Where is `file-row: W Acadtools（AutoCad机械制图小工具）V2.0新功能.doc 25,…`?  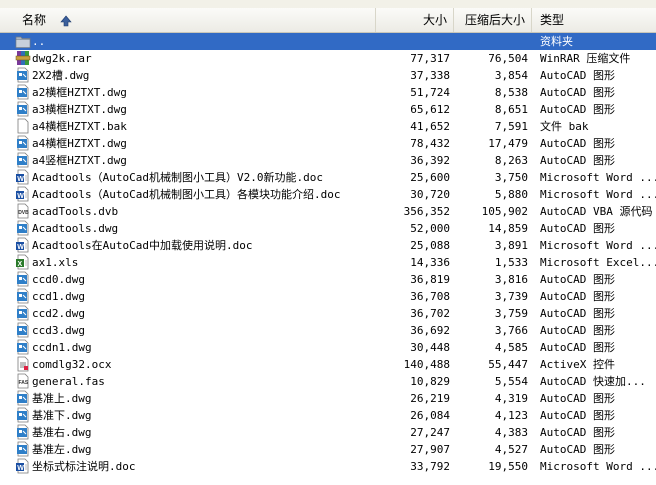 file-row: W Acadtools（AutoCad机械制图小工具）V2.0新功能.doc 25,… is located at coordinates (328, 177).